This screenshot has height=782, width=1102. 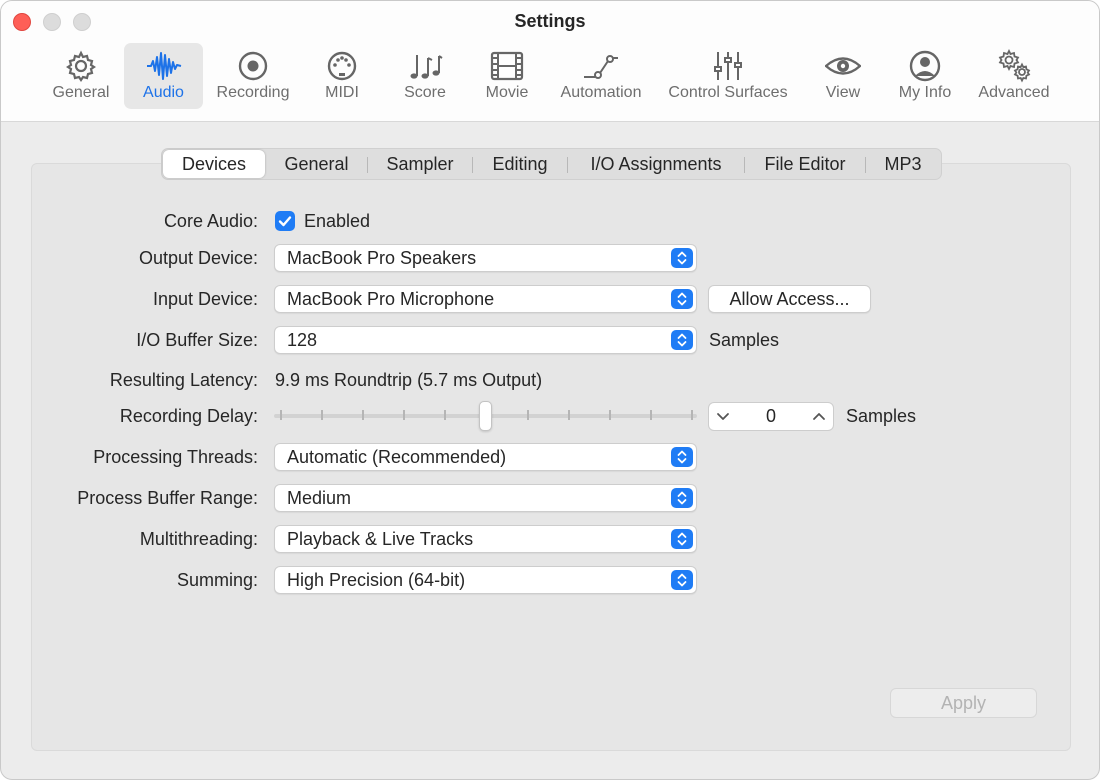 What do you see at coordinates (188, 416) in the screenshot?
I see `recording-delay-label: Recording Delay:` at bounding box center [188, 416].